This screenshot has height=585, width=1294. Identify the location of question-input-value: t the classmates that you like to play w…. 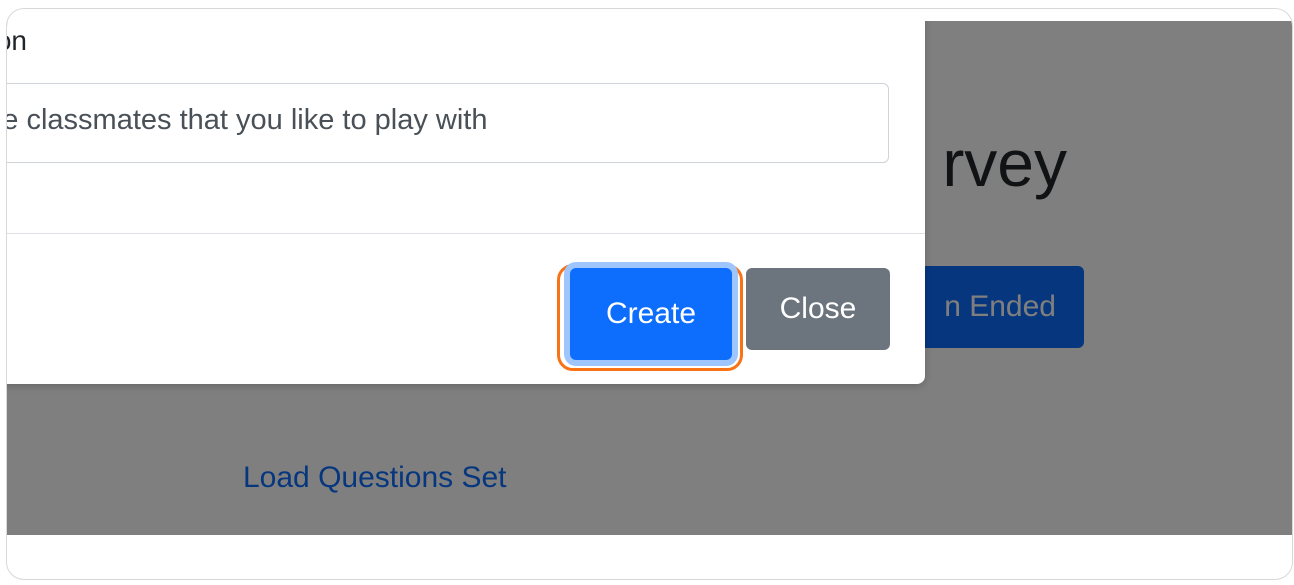
(247, 120).